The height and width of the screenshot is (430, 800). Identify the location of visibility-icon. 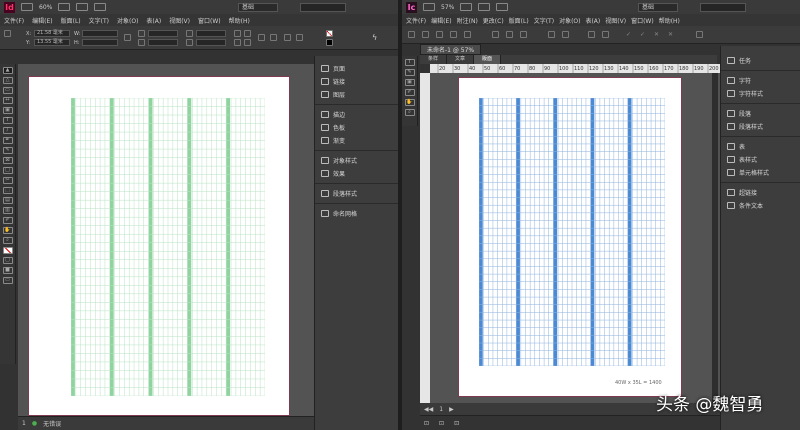
(565, 34).